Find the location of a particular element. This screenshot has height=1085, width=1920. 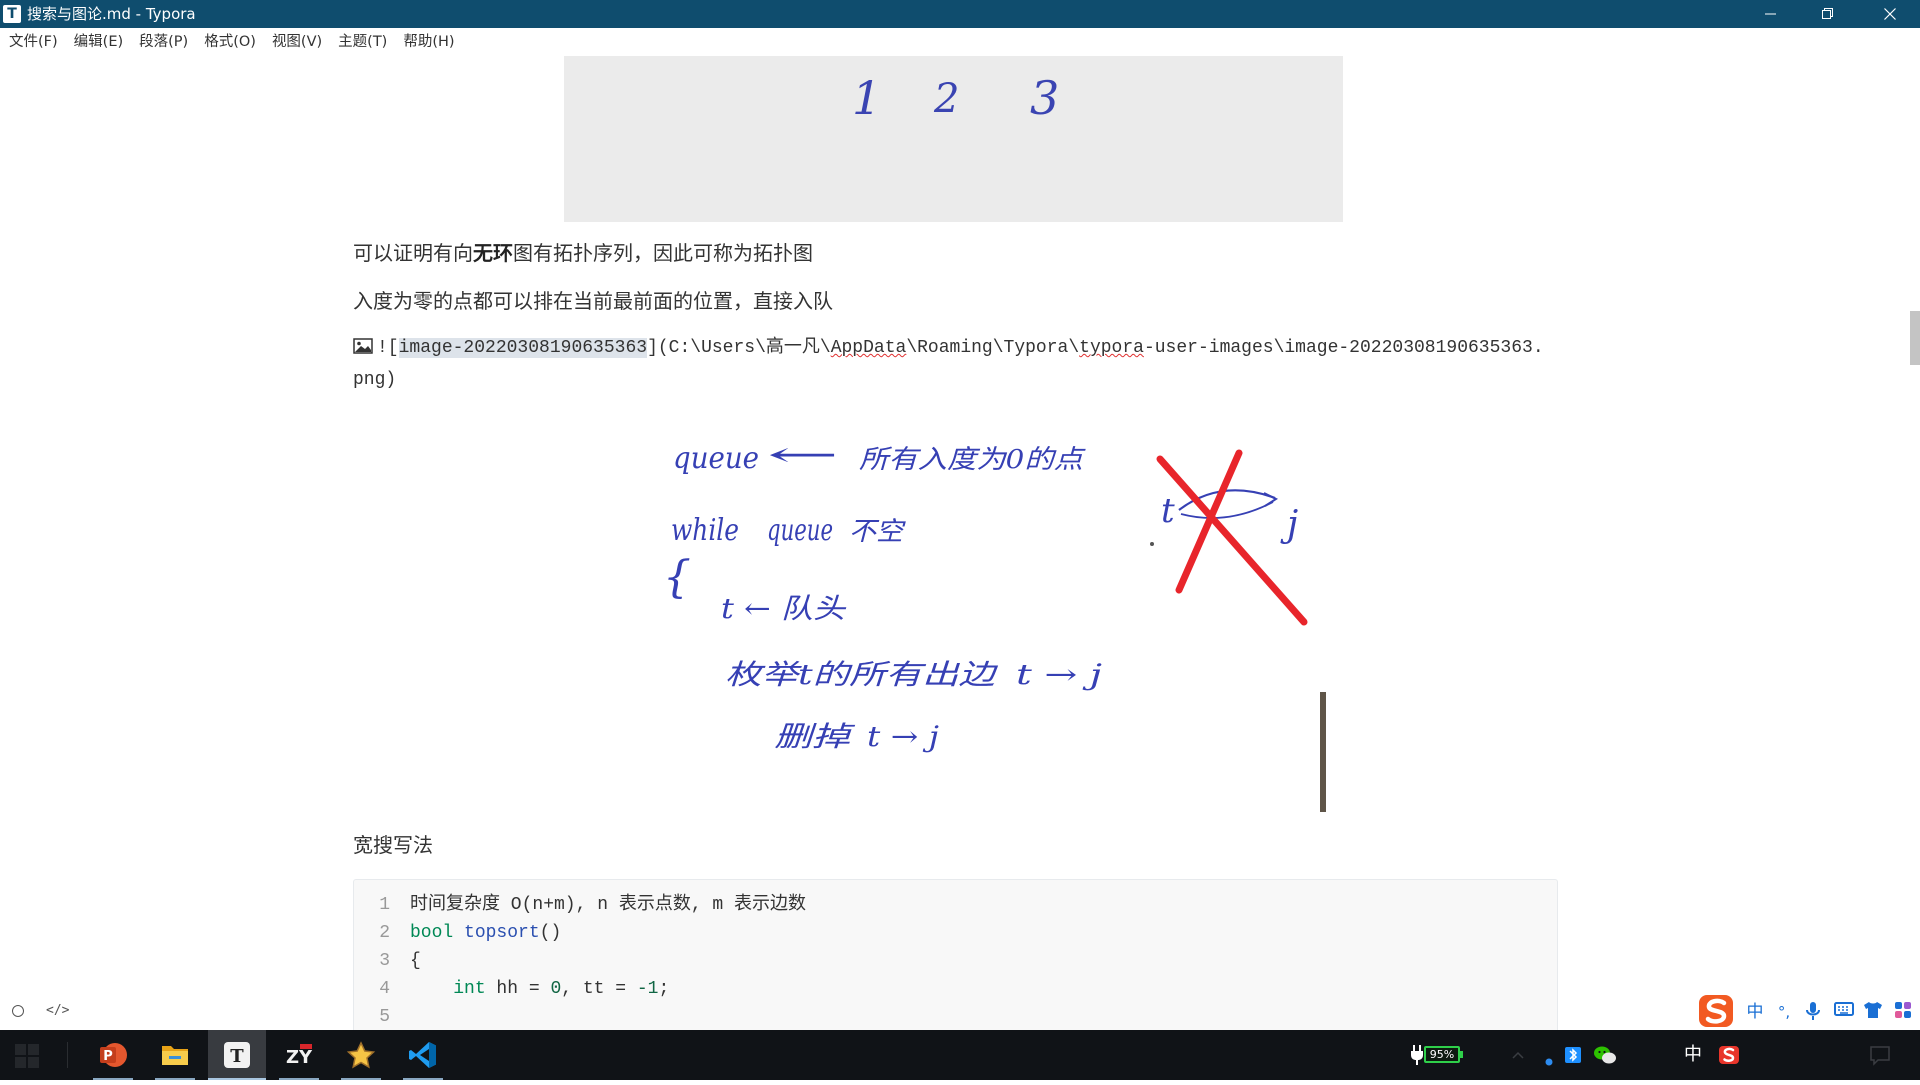

keyboard-icon is located at coordinates (1844, 1012).